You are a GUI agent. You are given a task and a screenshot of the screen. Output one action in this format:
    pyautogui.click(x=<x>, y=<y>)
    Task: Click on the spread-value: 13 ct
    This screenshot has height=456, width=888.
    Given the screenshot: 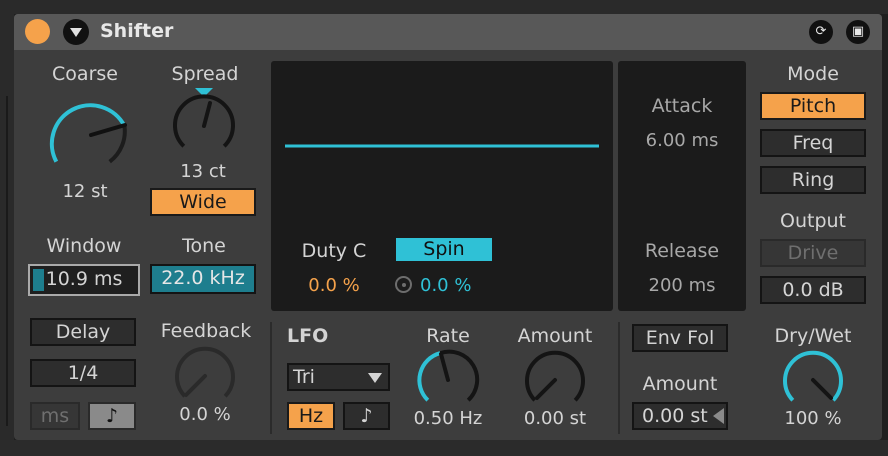 What is the action you would take?
    pyautogui.click(x=203, y=171)
    